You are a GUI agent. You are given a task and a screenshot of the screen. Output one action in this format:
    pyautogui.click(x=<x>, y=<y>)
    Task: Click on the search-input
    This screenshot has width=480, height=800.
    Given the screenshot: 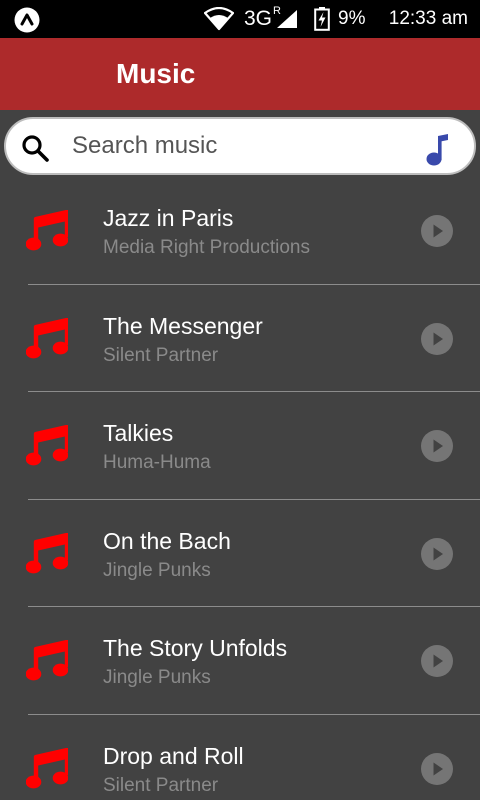 What is the action you would take?
    pyautogui.click(x=241, y=146)
    